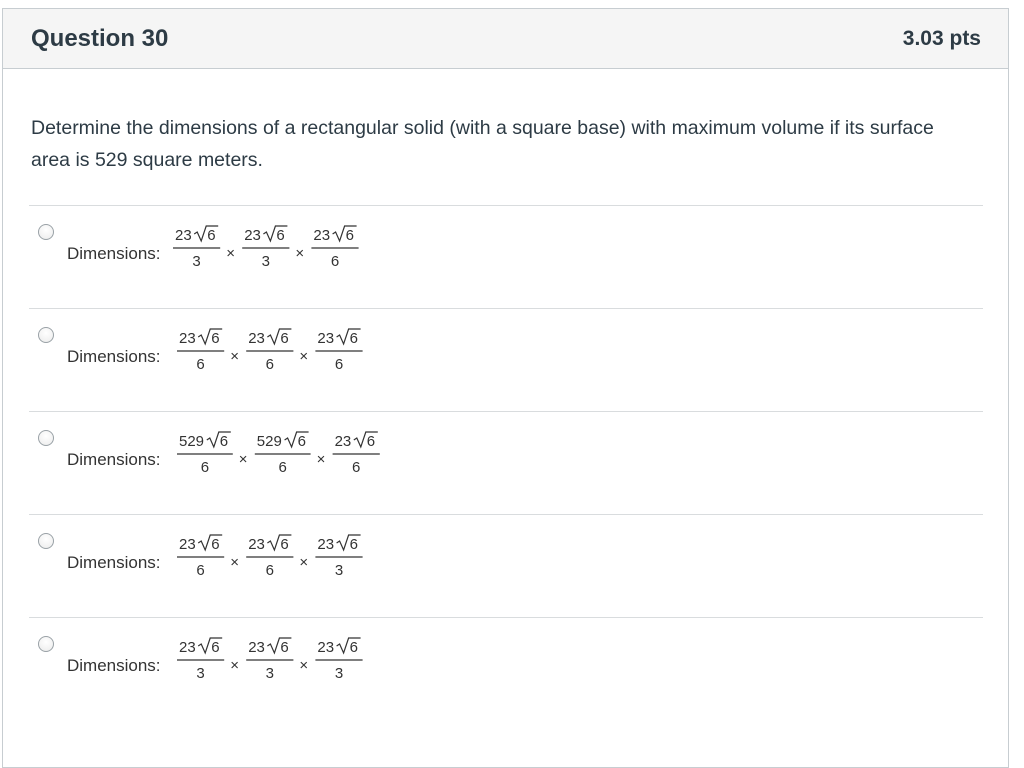 Image resolution: width=1024 pixels, height=768 pixels. I want to click on question-title: Question 30, so click(100, 38).